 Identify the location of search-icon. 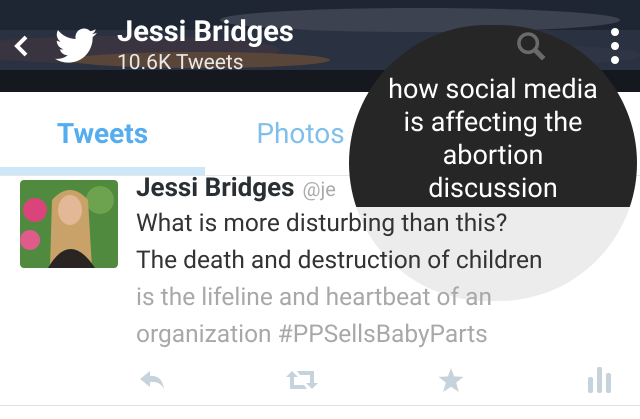
(531, 46).